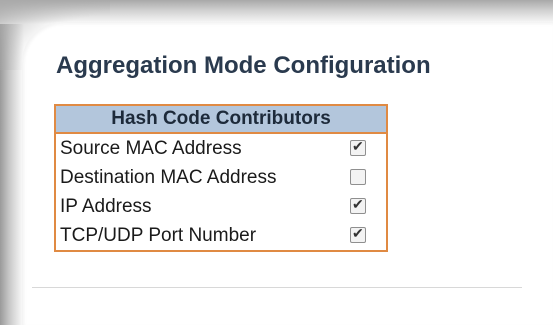  I want to click on table-header: Hash Code Contributors, so click(221, 119).